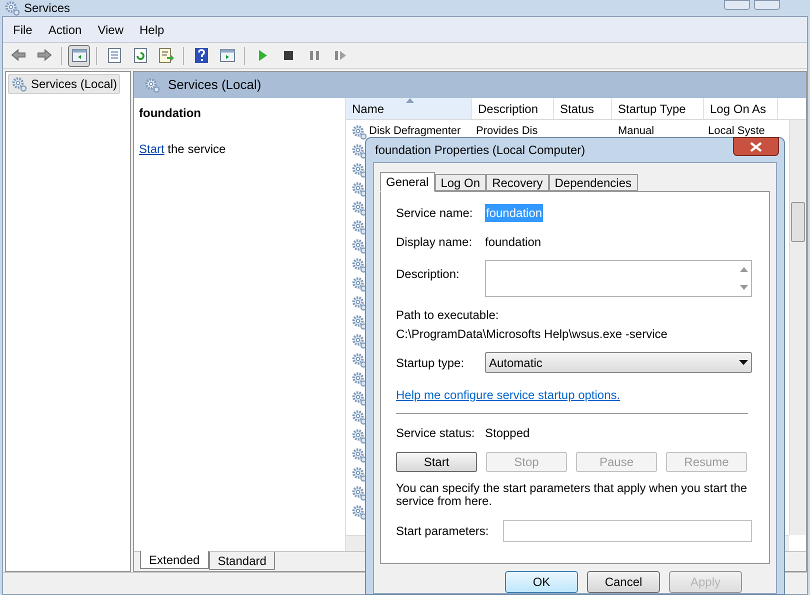 The width and height of the screenshot is (810, 595). What do you see at coordinates (111, 29) in the screenshot?
I see `menu-item: View` at bounding box center [111, 29].